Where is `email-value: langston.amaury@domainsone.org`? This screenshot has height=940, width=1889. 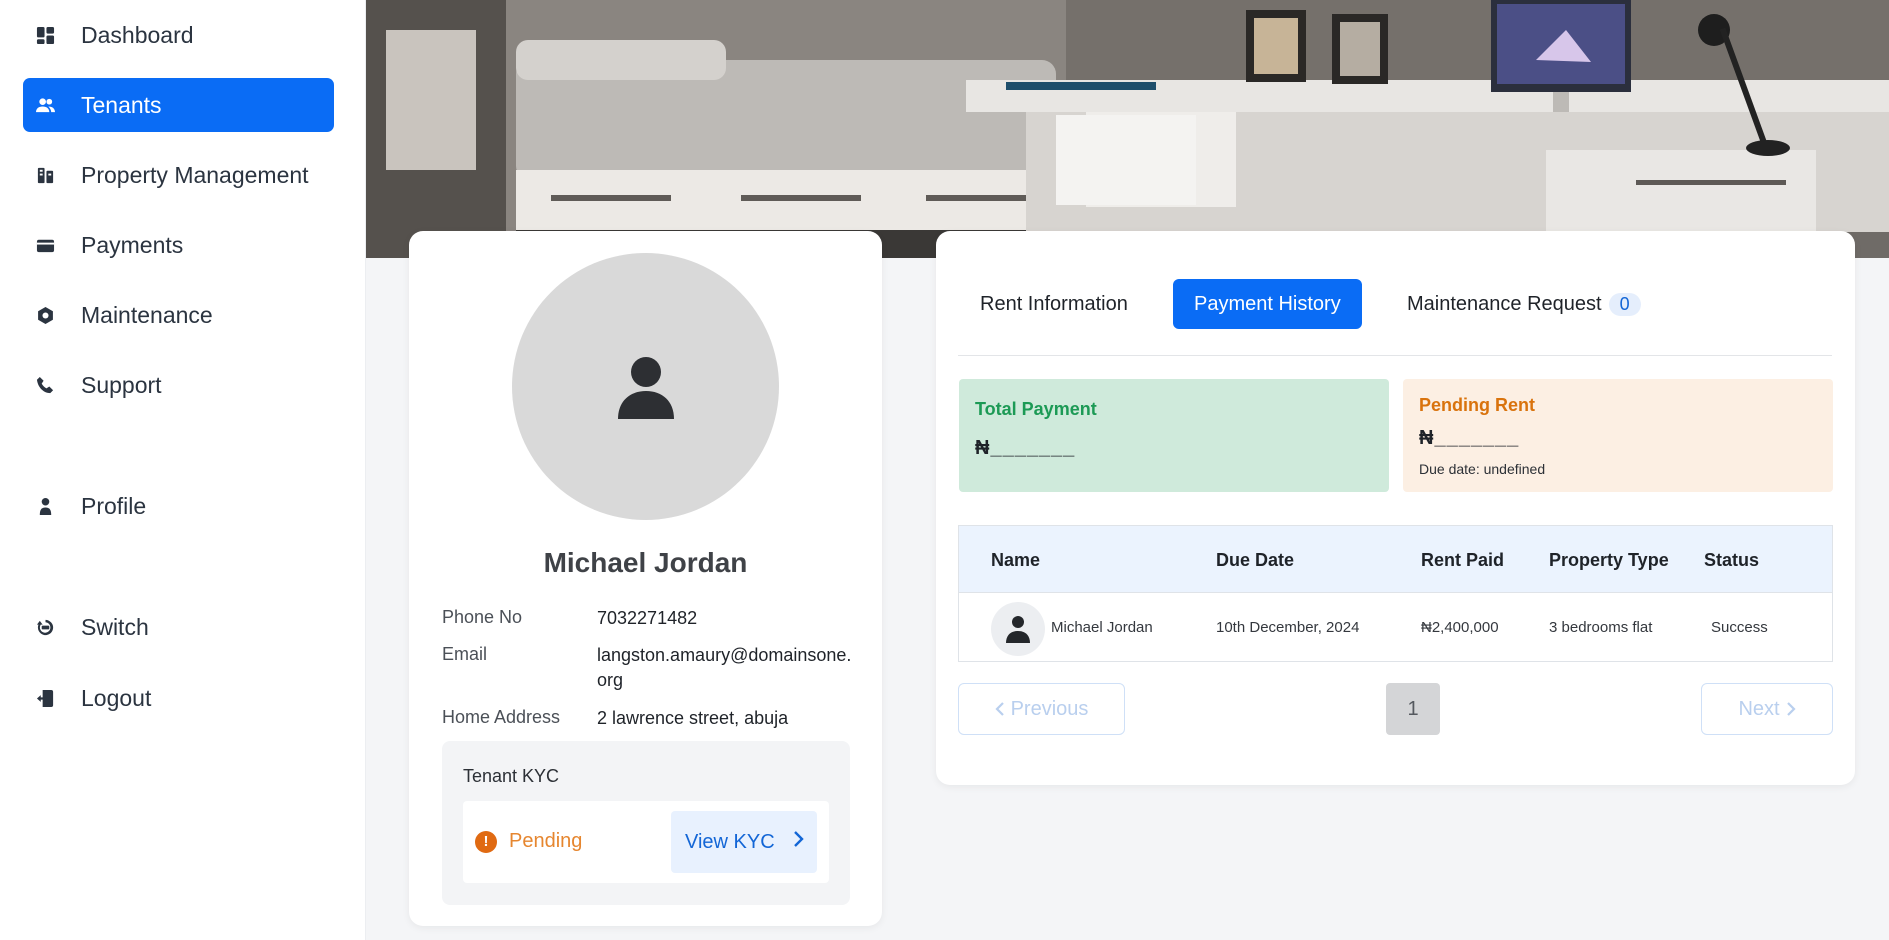
email-value: langston.amaury@domainsone.org is located at coordinates (724, 667).